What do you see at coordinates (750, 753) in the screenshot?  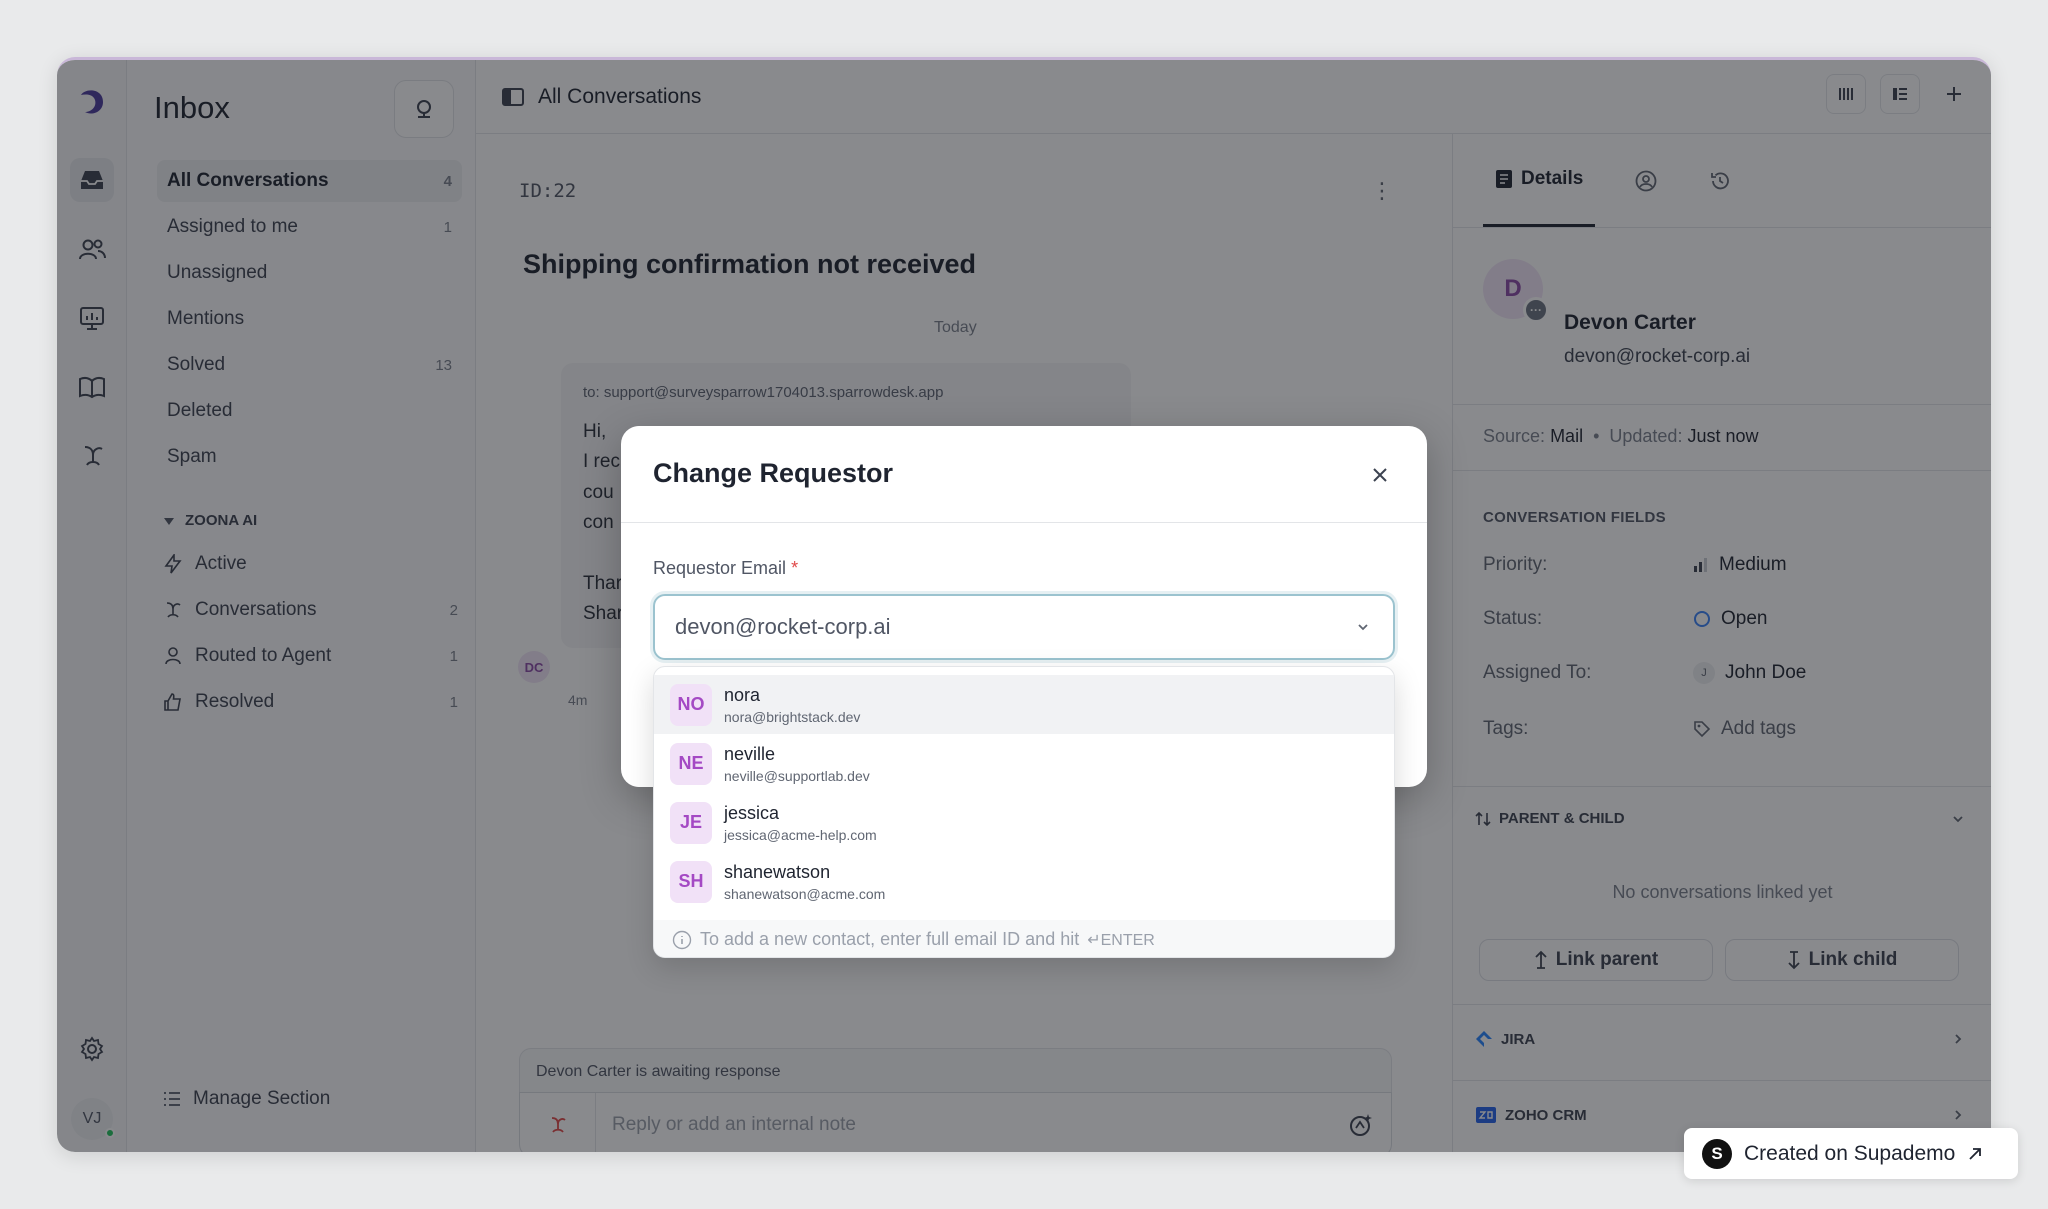 I see `option-name: neville` at bounding box center [750, 753].